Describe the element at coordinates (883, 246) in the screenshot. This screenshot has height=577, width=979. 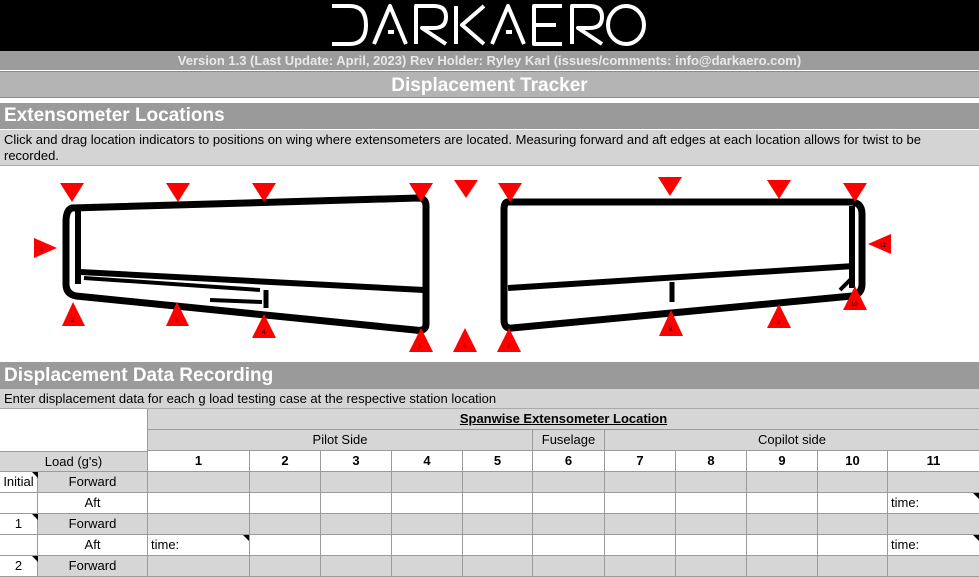
I see `svg-text: 11` at that location.